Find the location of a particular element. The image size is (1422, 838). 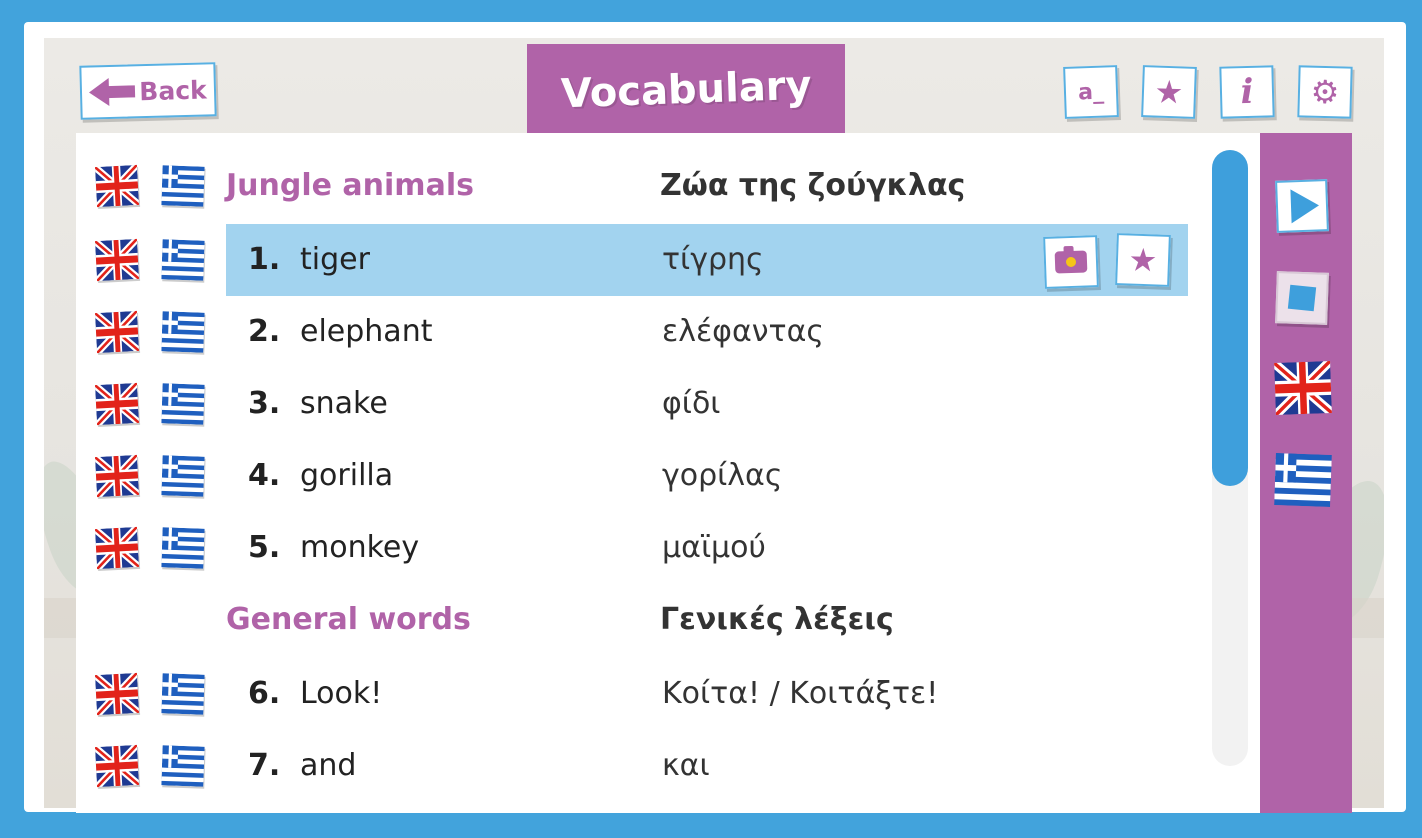

favorites-button: ★ is located at coordinates (1169, 92).